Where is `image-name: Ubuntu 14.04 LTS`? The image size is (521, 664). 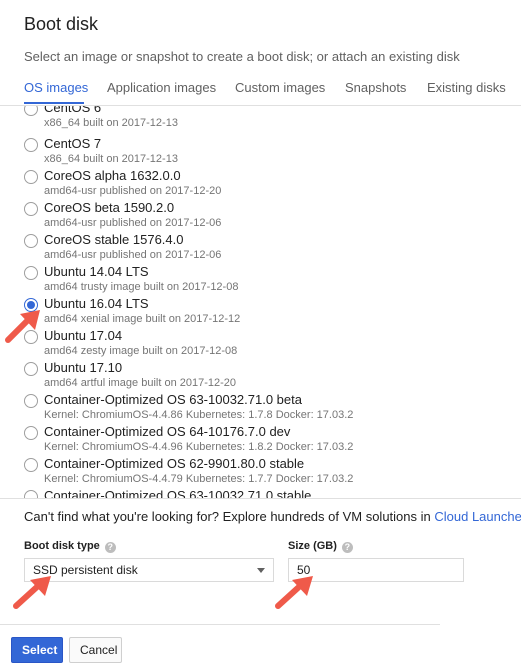
image-name: Ubuntu 14.04 LTS is located at coordinates (96, 271).